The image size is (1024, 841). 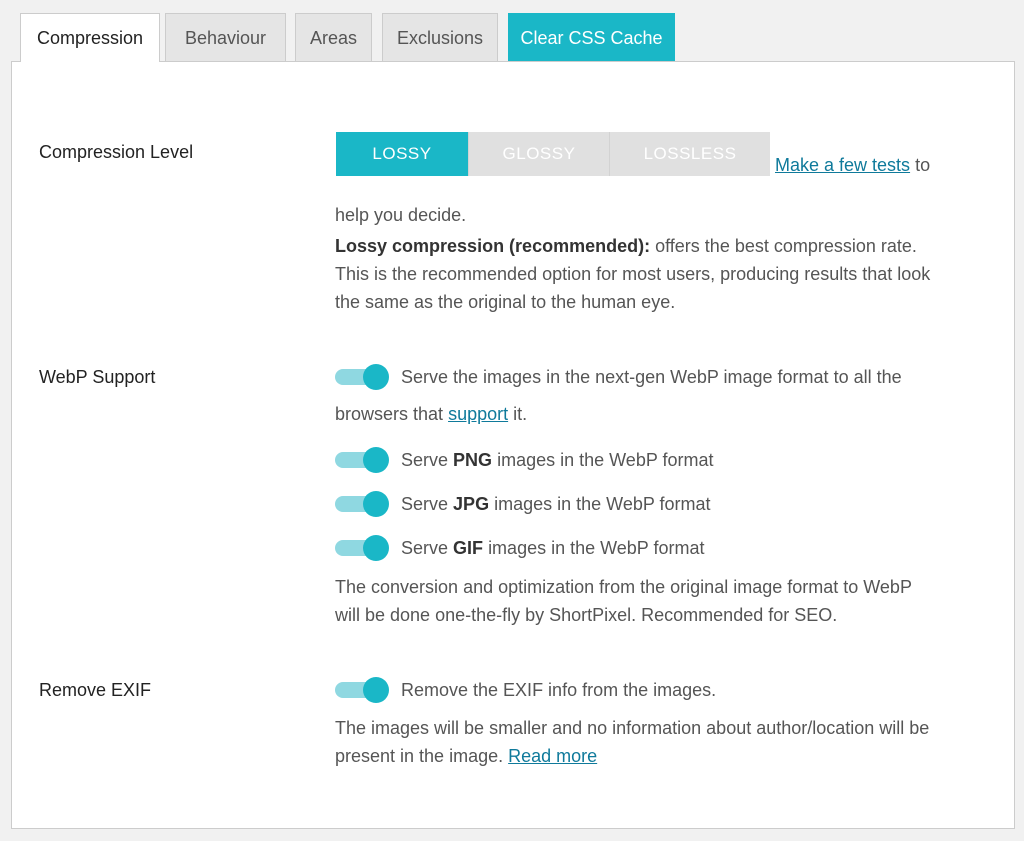 I want to click on help-decide-text: help you decide., so click(x=401, y=215).